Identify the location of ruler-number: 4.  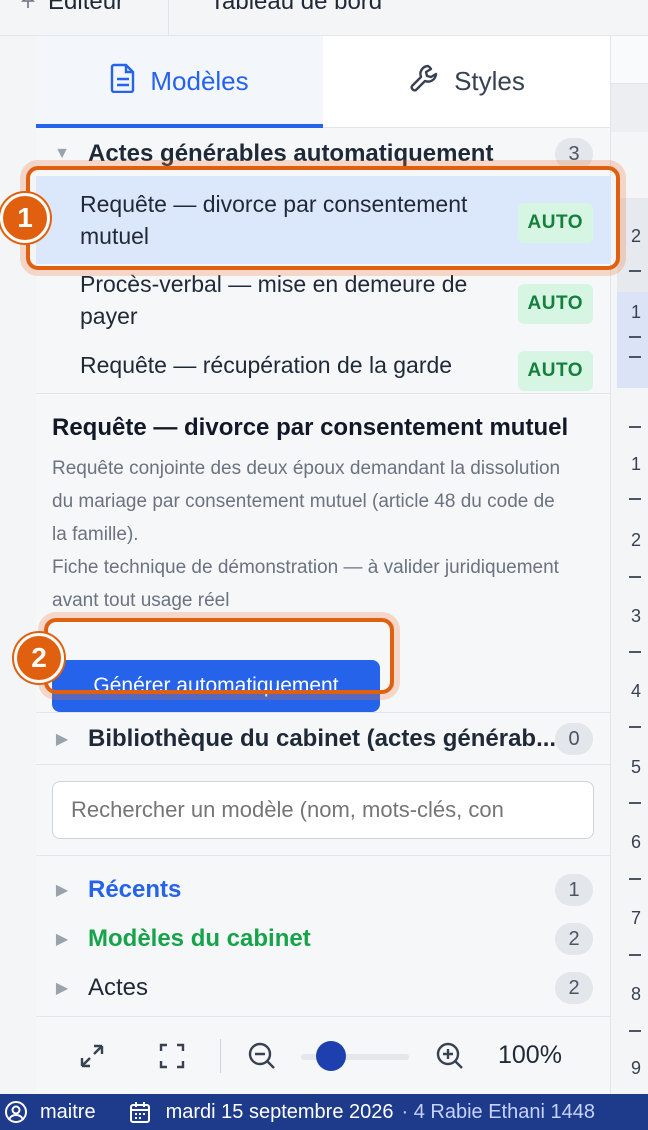
(636, 691).